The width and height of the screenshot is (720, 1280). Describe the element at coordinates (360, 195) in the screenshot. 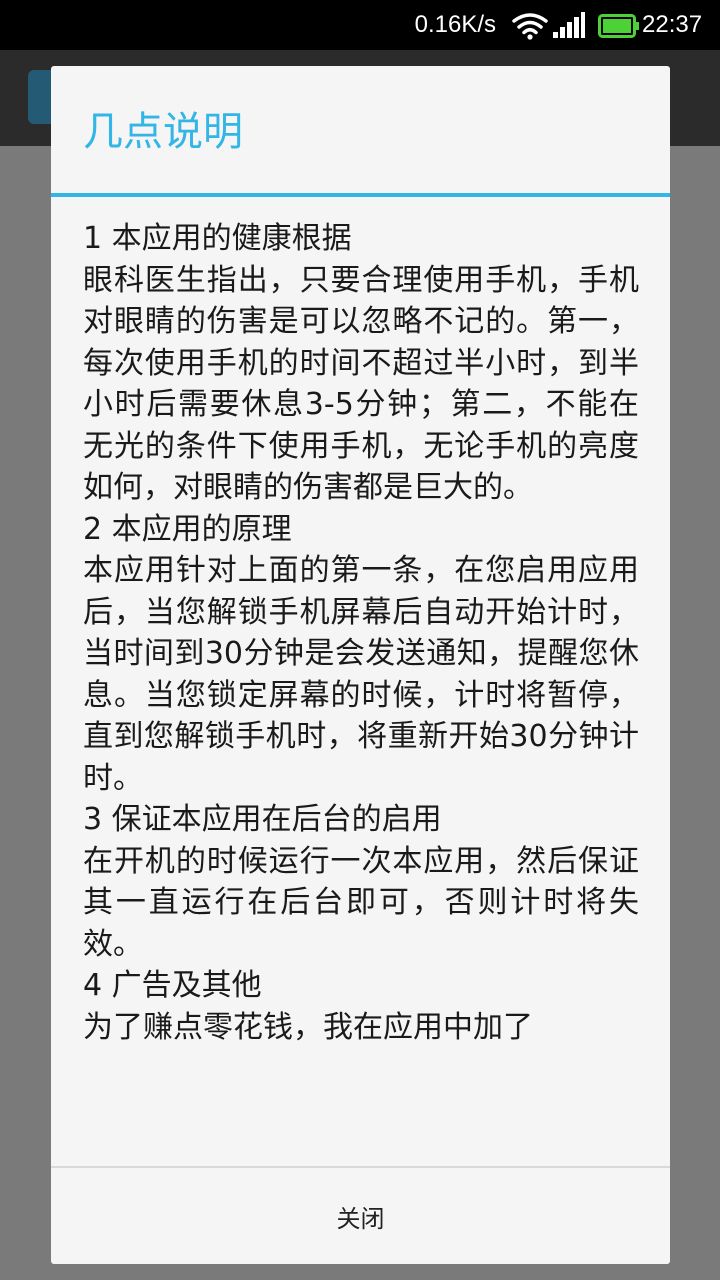

I see `title-divider` at that location.